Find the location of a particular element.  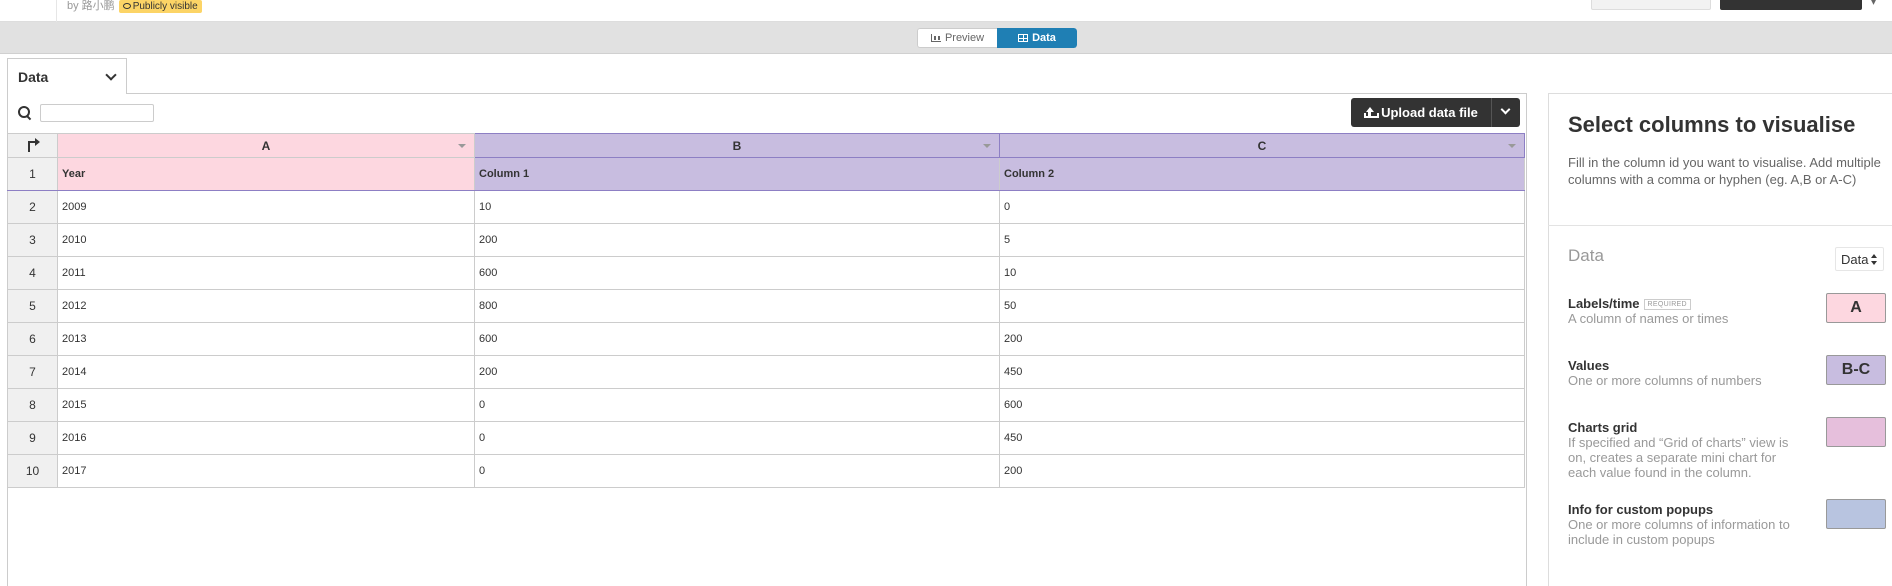

upload-button-group: Upload data file is located at coordinates (1435, 112).